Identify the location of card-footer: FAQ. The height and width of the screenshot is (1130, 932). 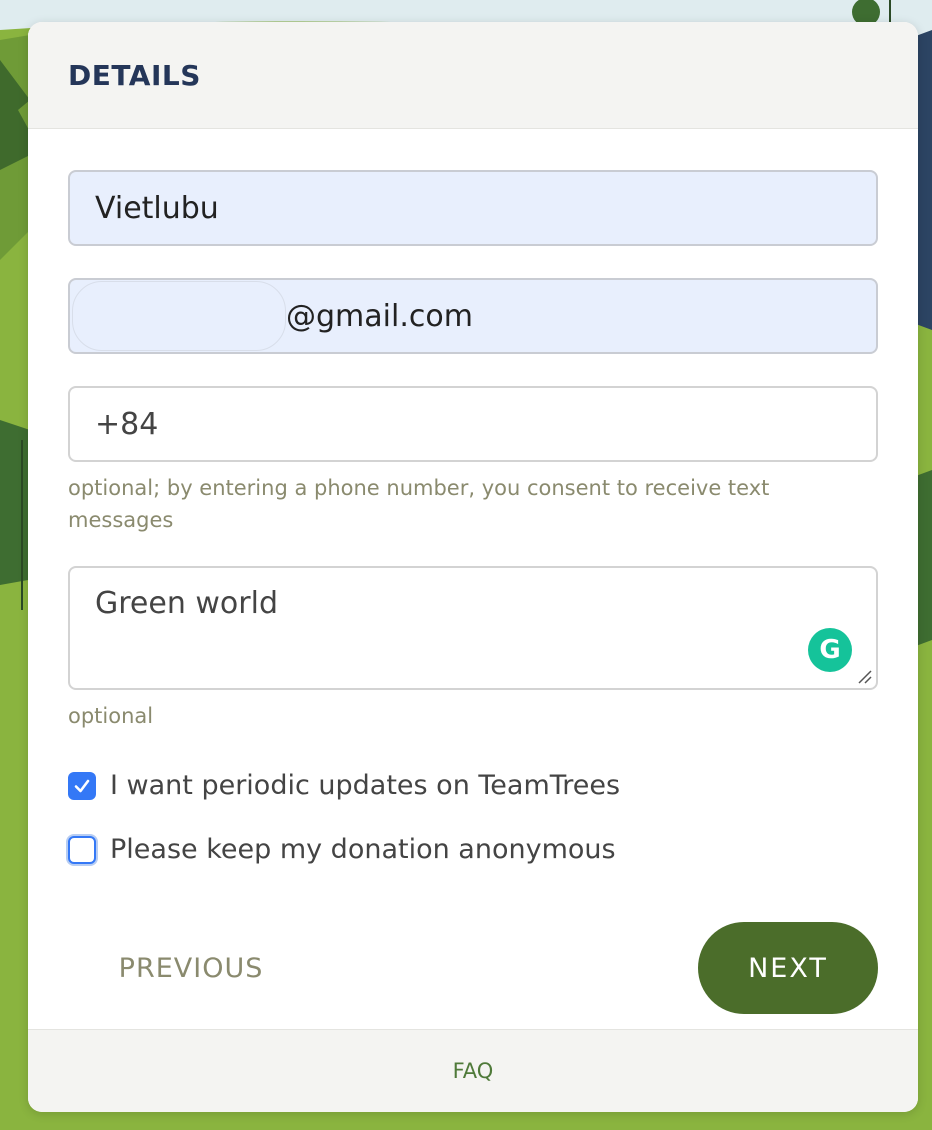
(473, 1070).